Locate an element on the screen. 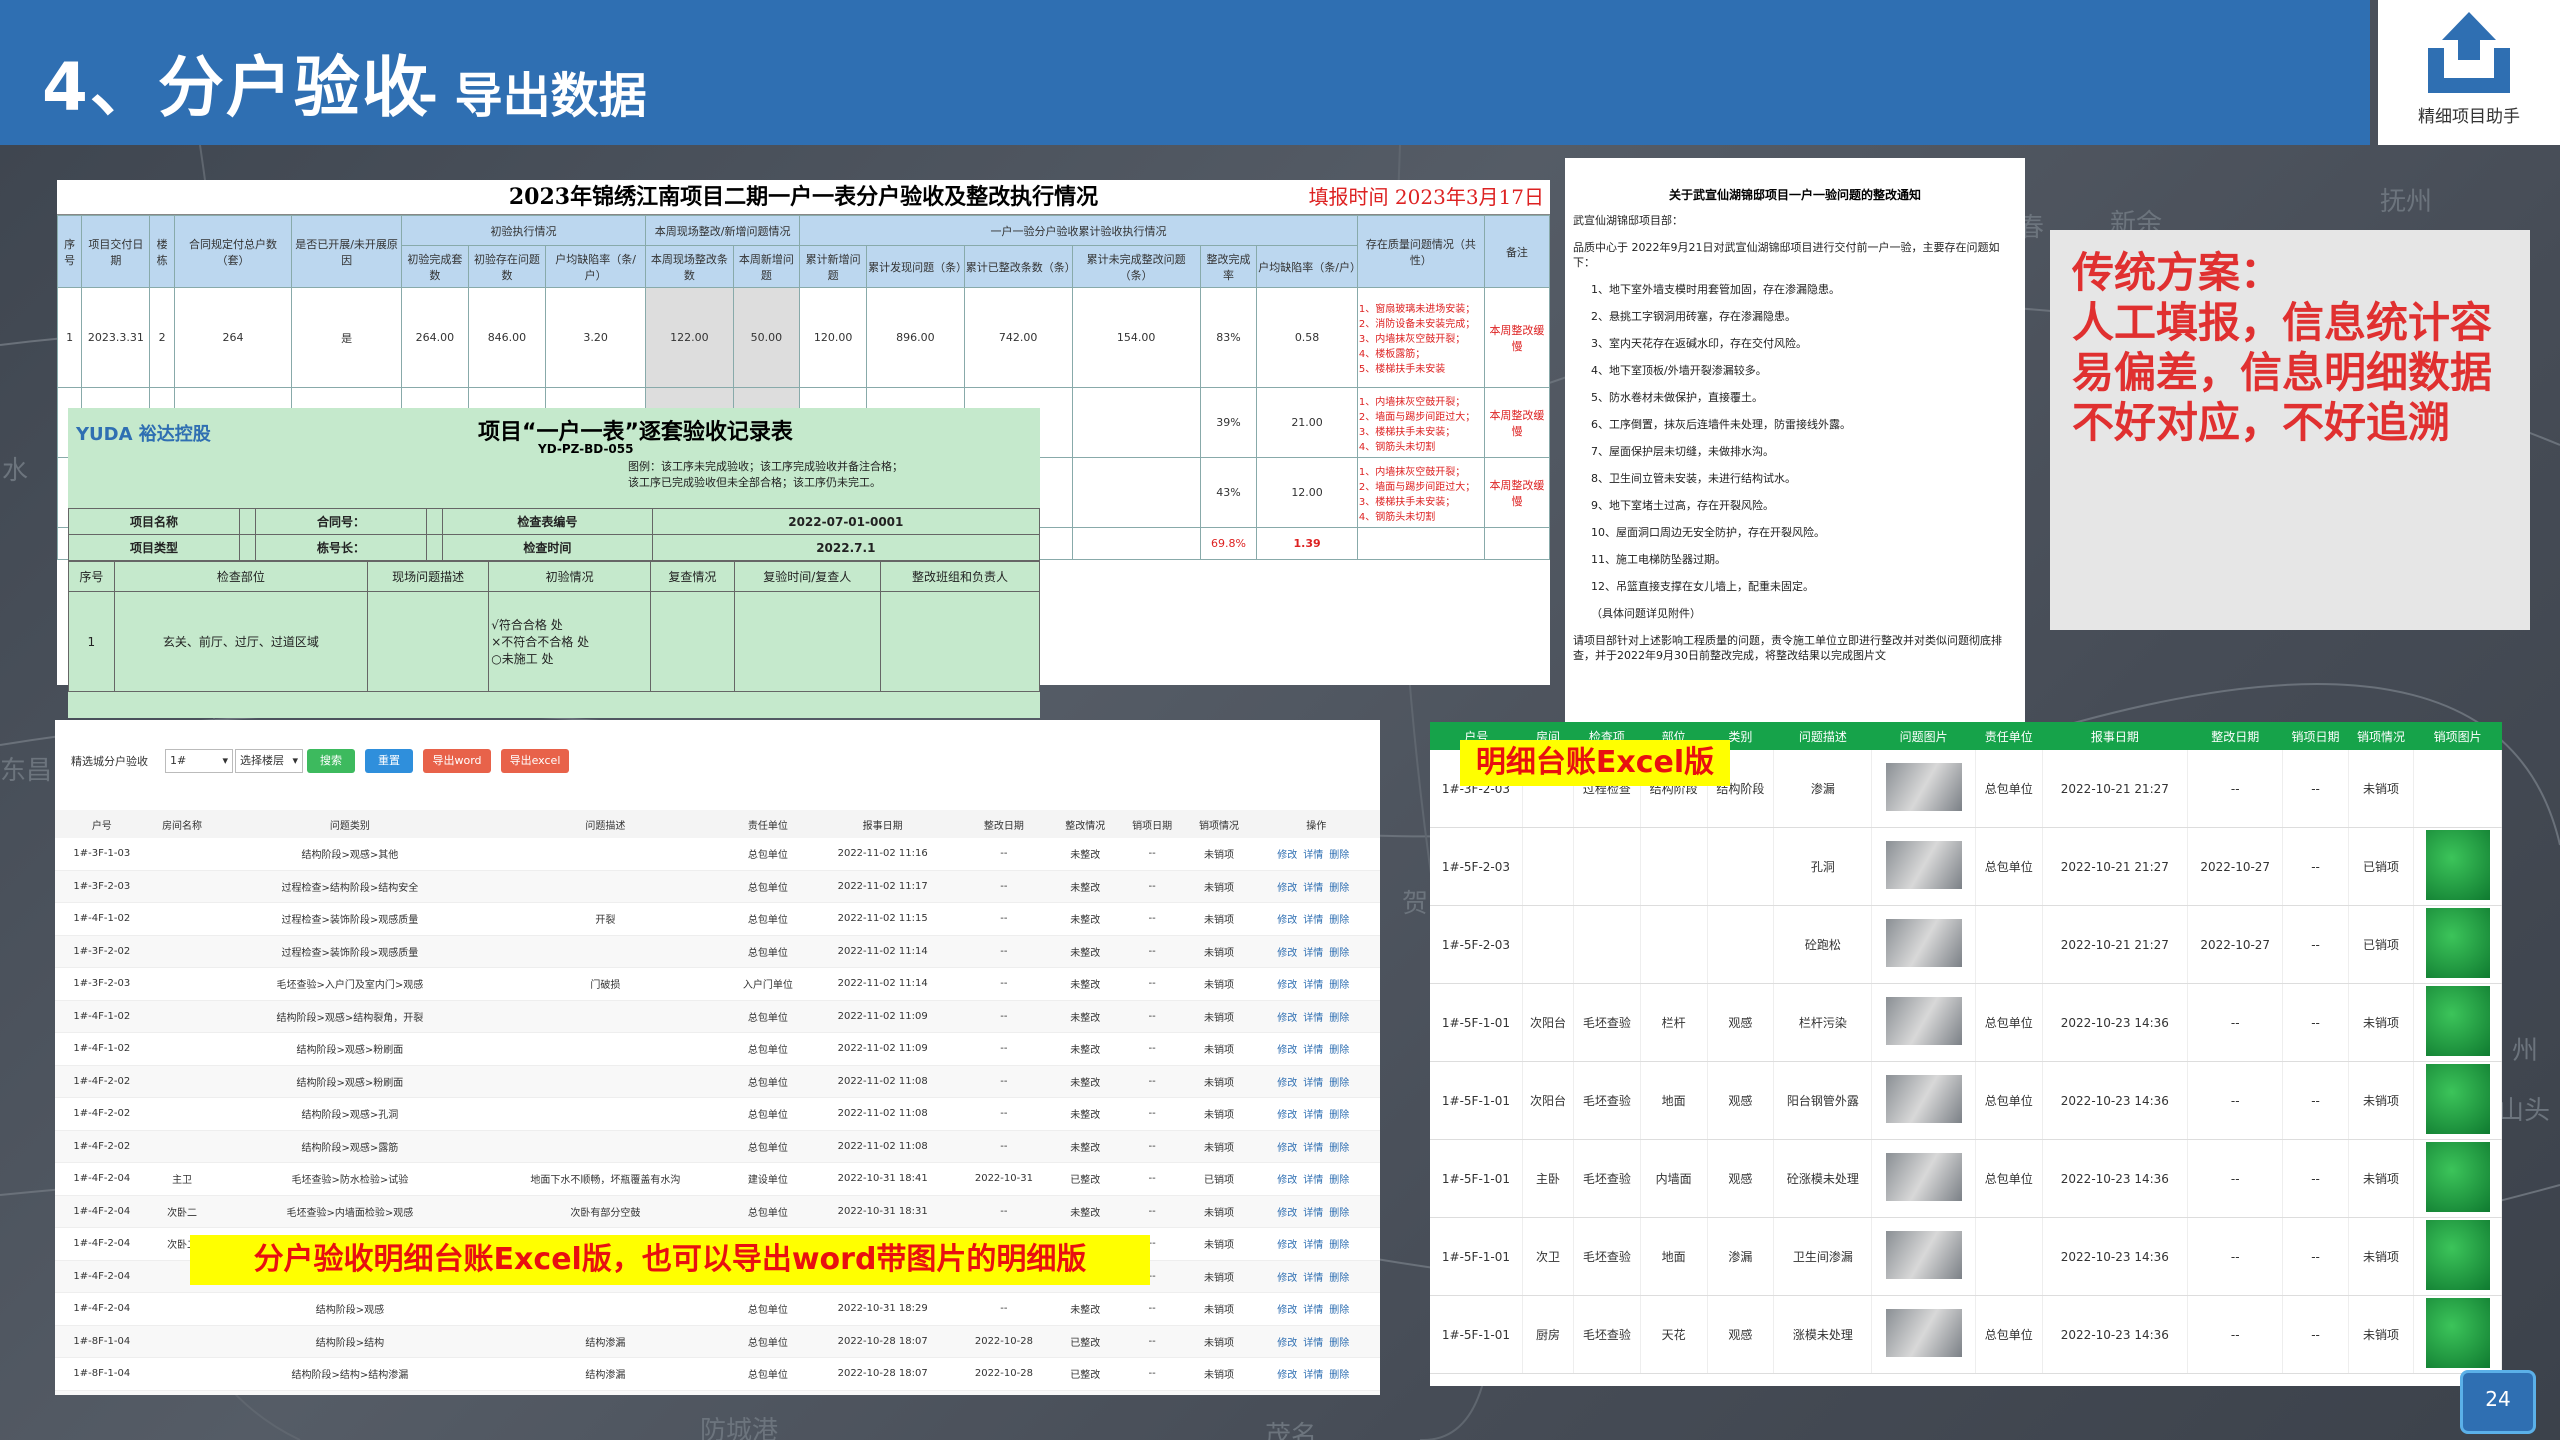  col-header: 整改日期 is located at coordinates (1004, 824).